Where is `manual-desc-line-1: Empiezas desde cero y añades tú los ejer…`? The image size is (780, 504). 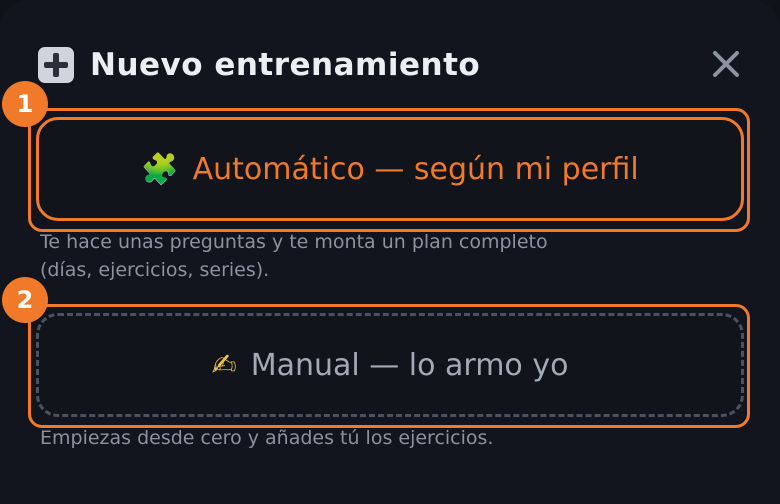 manual-desc-line-1: Empiezas desde cero y añades tú los ejer… is located at coordinates (267, 438).